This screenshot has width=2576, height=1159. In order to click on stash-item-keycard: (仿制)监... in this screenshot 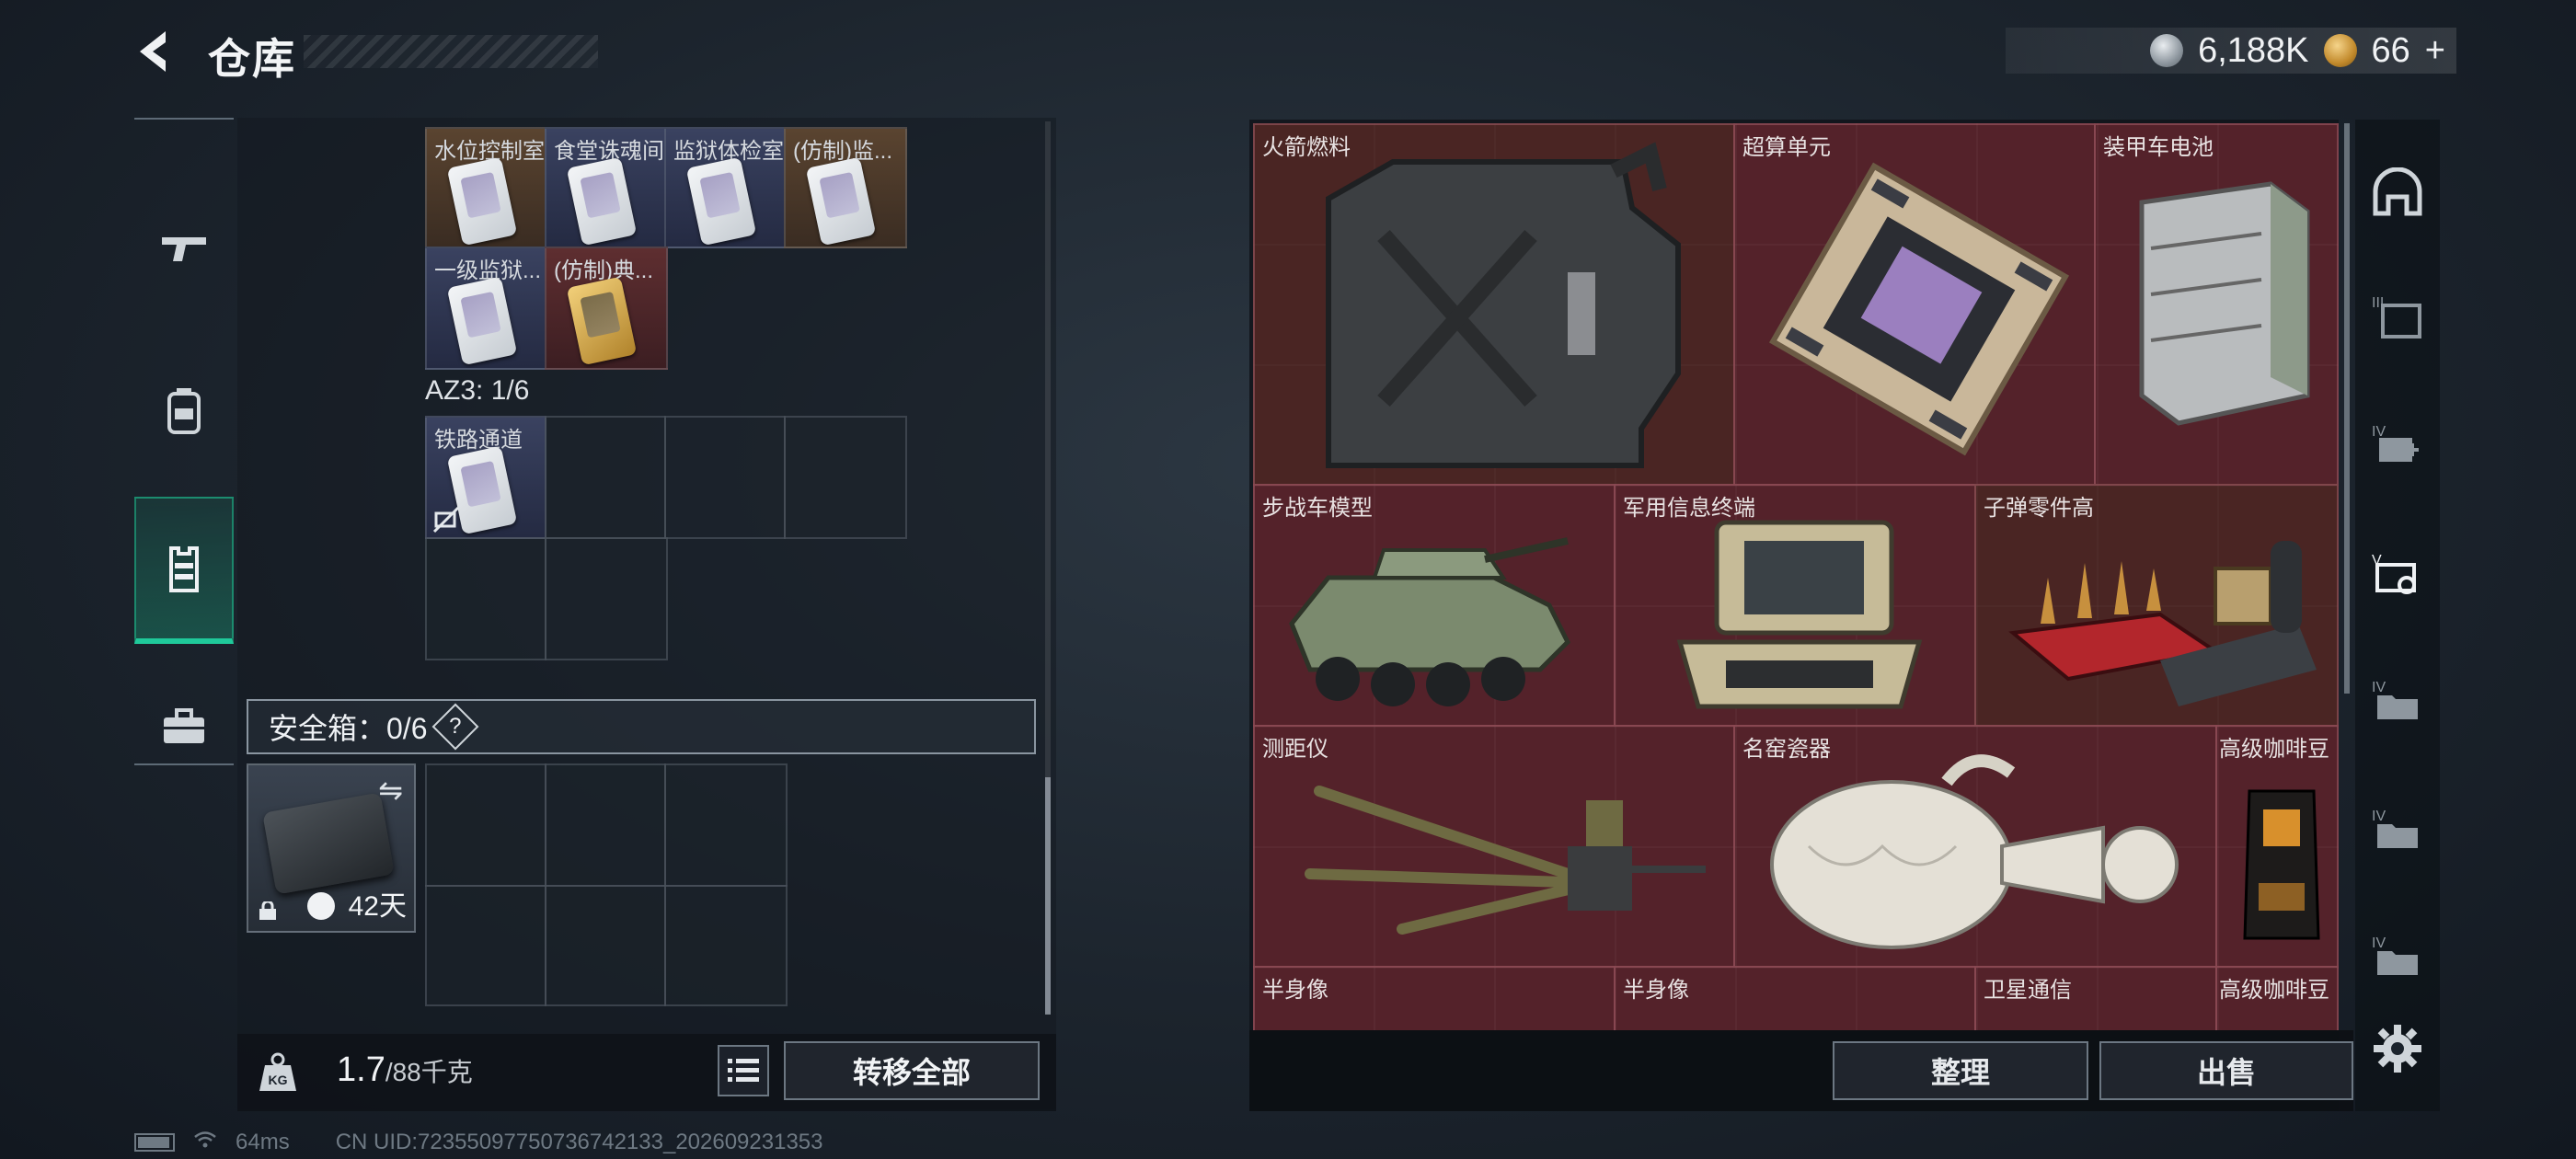, I will do `click(845, 187)`.